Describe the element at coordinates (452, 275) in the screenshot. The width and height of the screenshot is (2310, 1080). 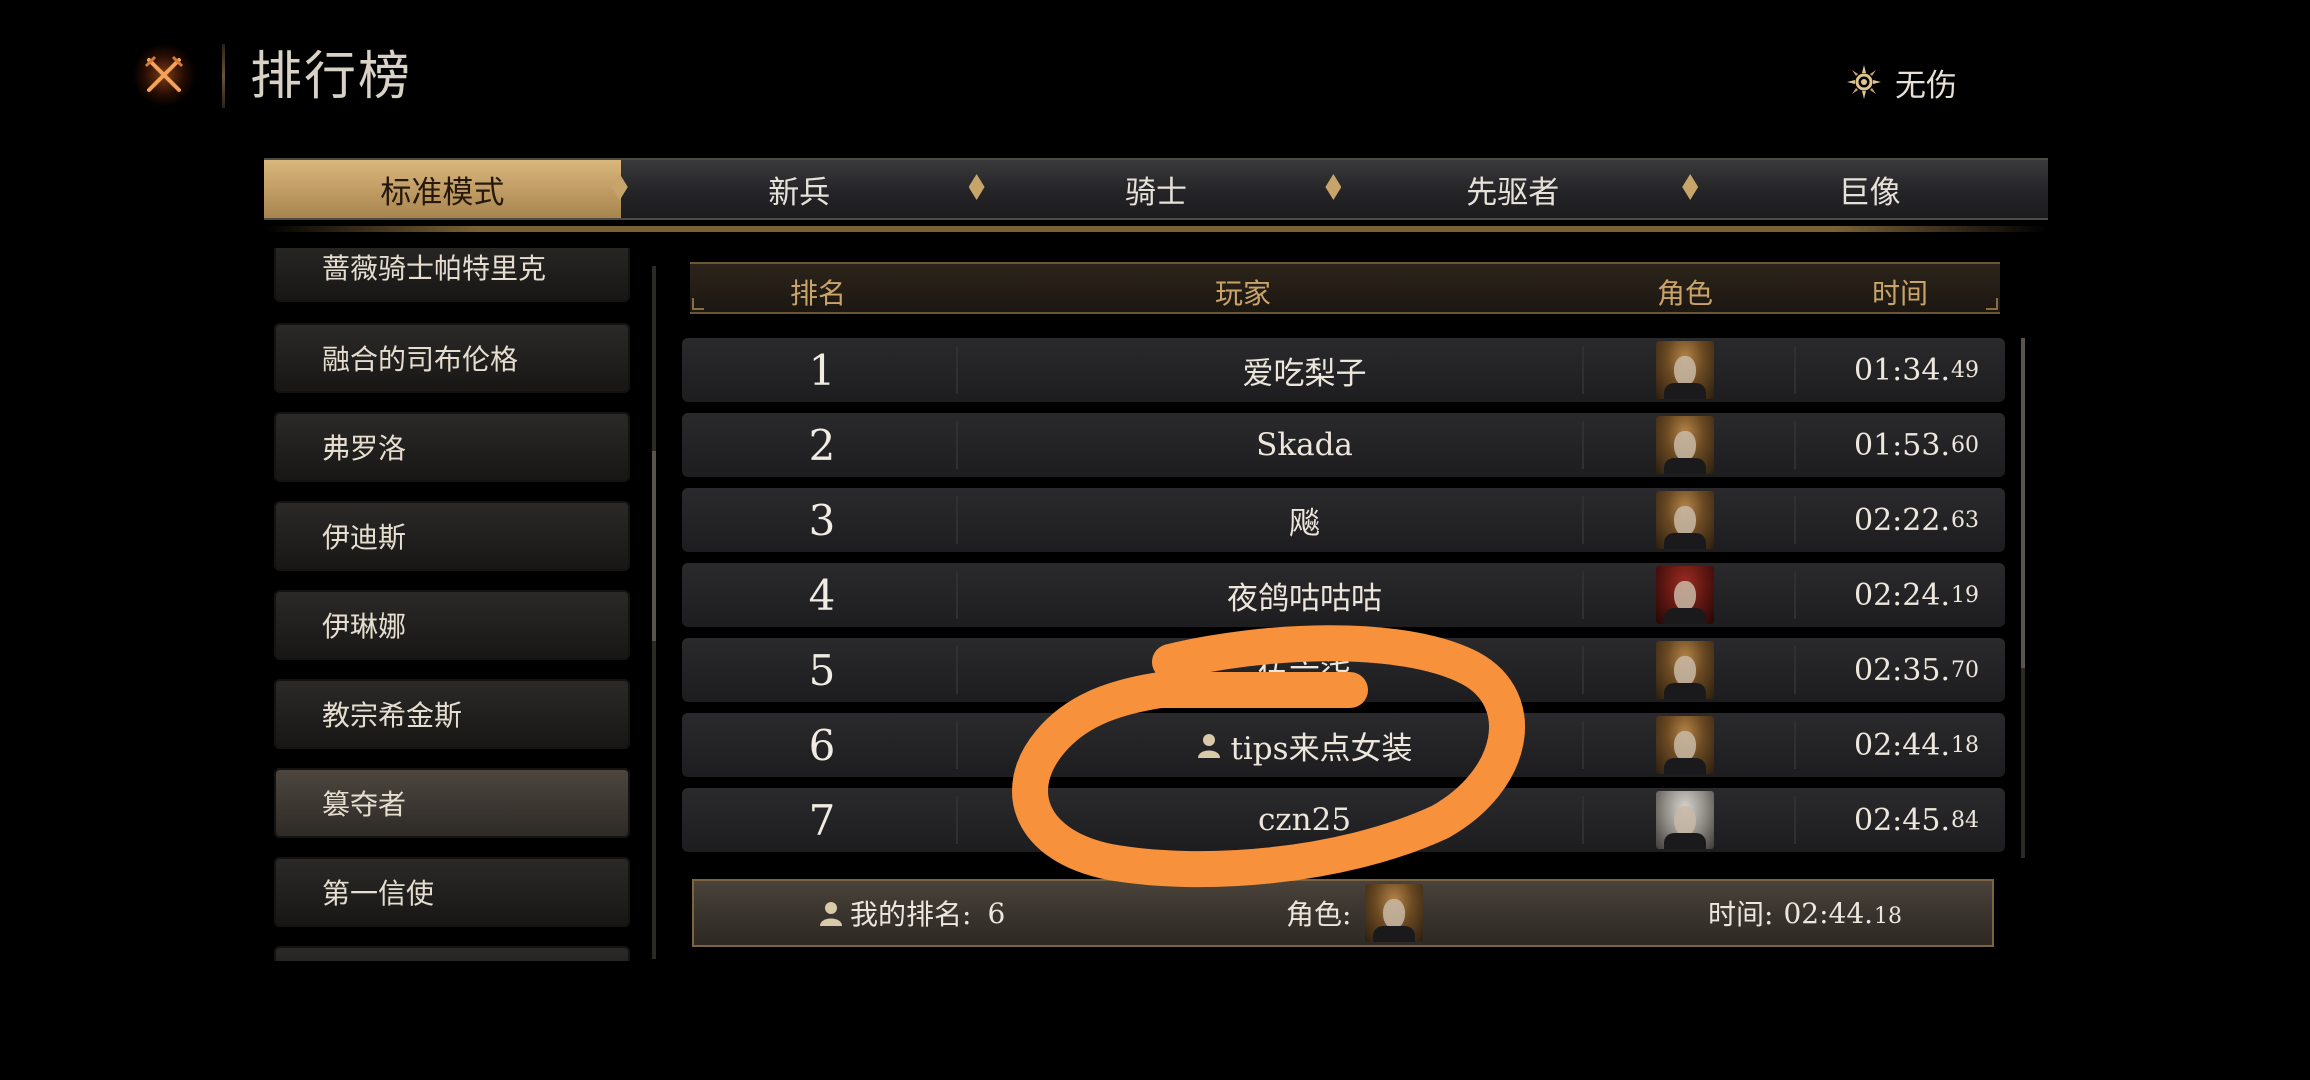
I see `boss-item-rose-knight-patrick: 蔷薇骑士帕特里克` at that location.